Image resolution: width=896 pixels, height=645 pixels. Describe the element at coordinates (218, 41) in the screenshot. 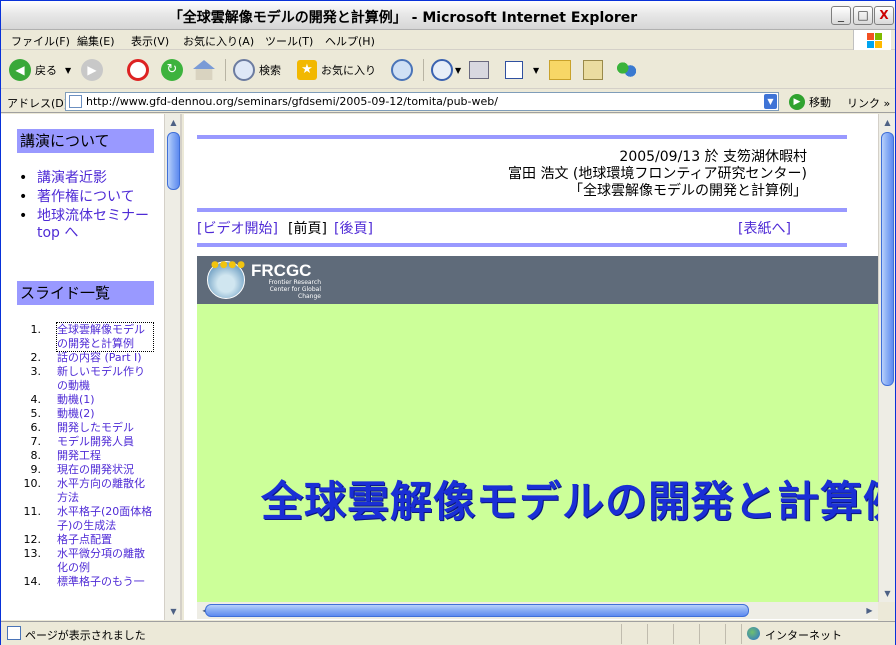

I see `menu-favorites: お気に入り(A)` at that location.